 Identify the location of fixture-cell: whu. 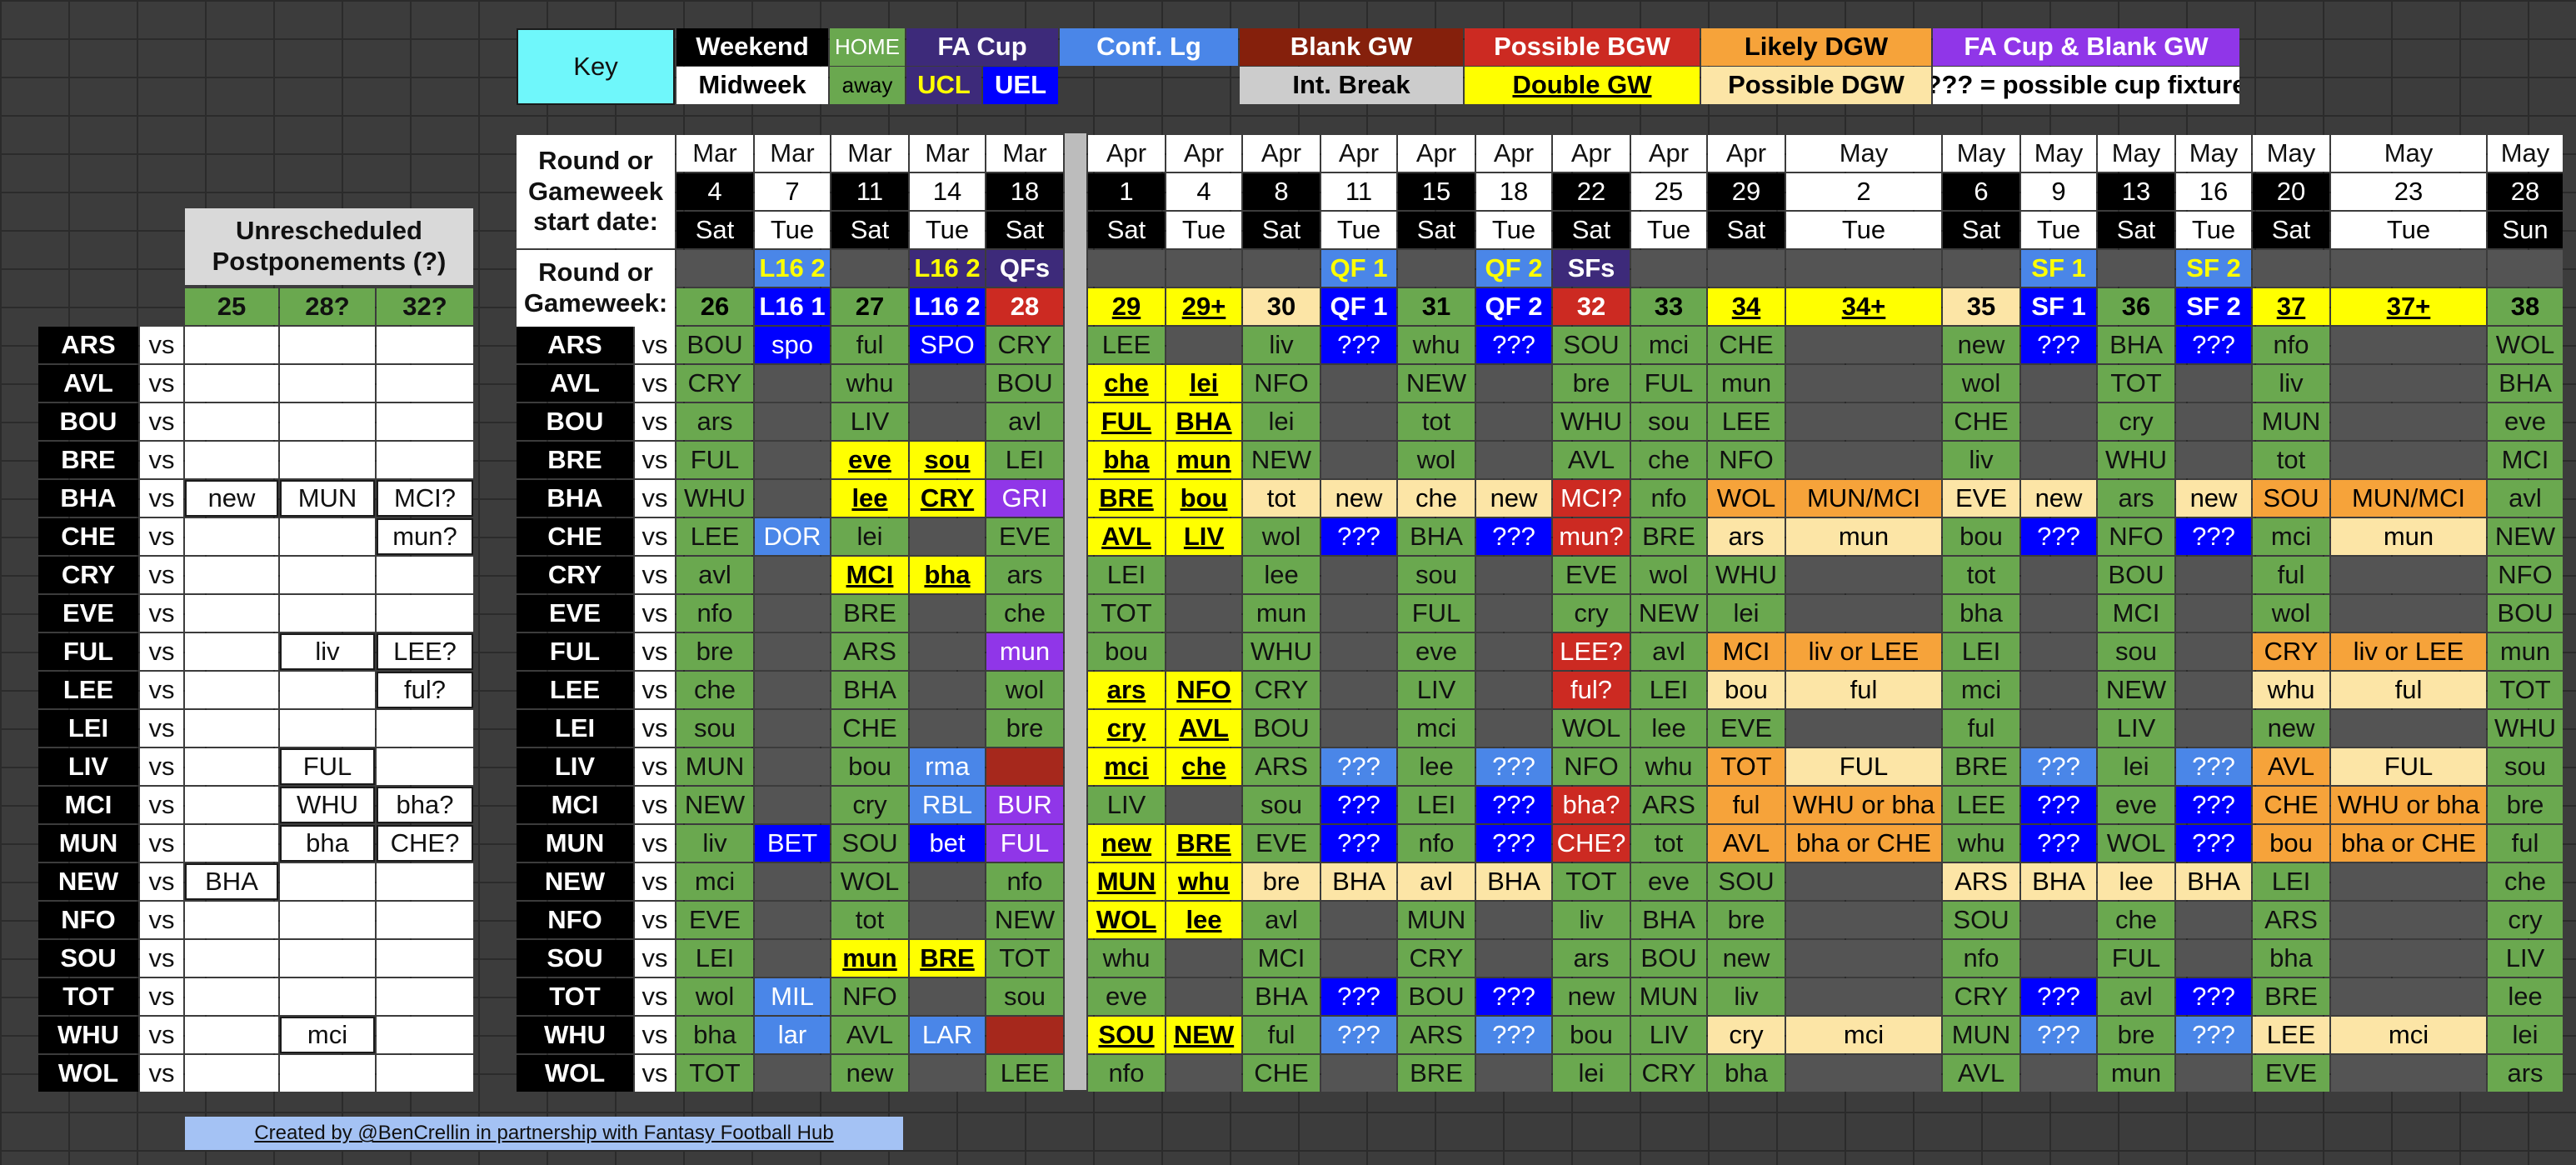
(1203, 881).